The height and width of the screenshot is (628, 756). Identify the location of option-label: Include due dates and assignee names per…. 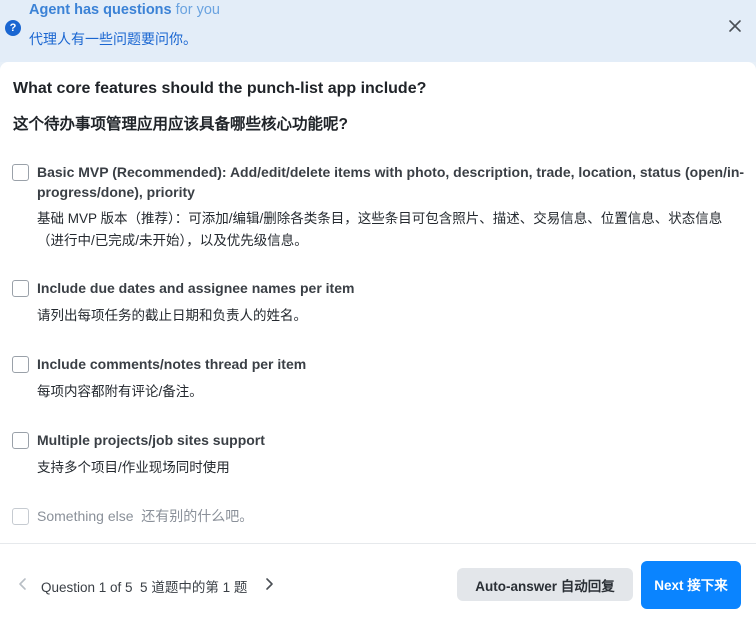
(196, 288).